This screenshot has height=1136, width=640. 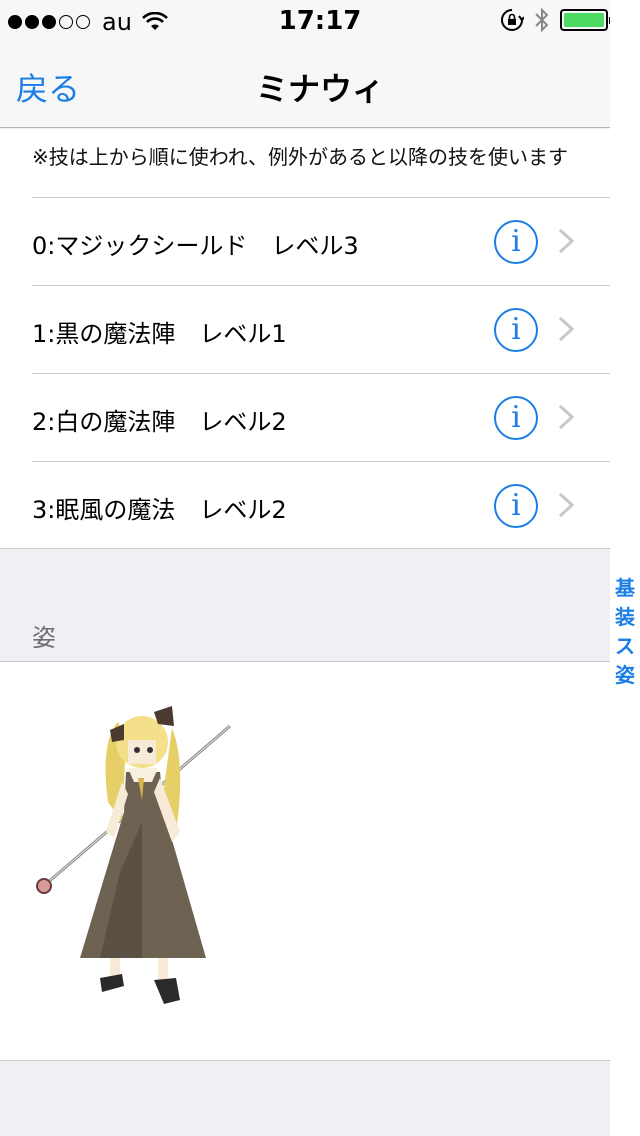 I want to click on skill-row: 0:マジックシールド レベル3 i, so click(x=321, y=241).